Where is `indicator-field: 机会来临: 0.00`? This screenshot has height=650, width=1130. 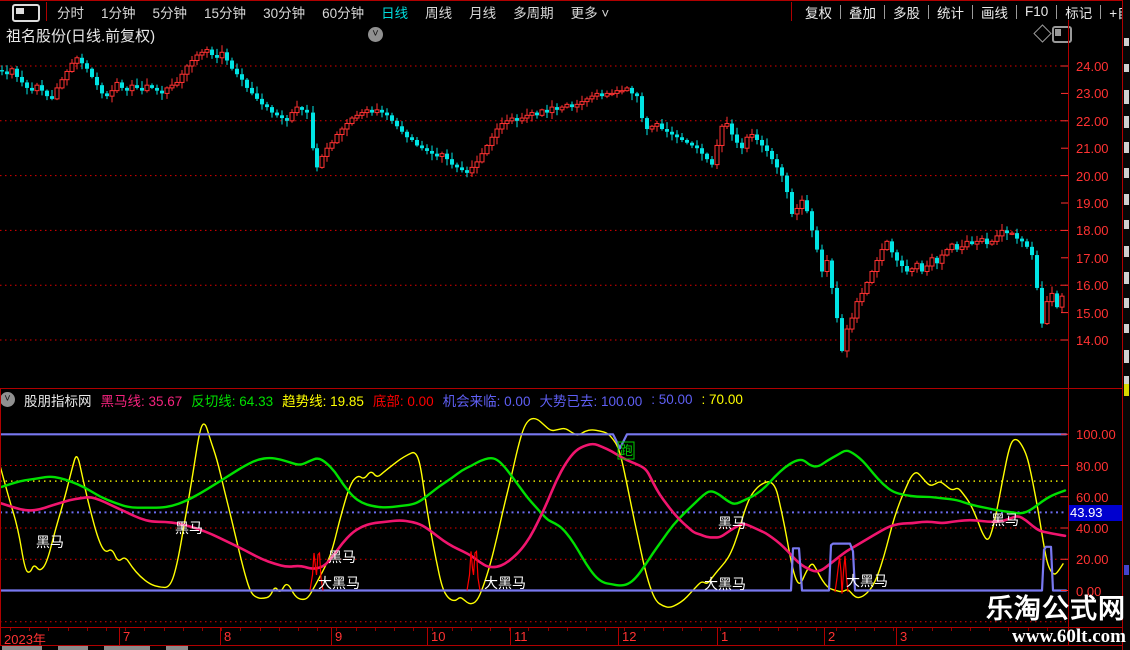
indicator-field: 机会来临: 0.00 is located at coordinates (486, 401).